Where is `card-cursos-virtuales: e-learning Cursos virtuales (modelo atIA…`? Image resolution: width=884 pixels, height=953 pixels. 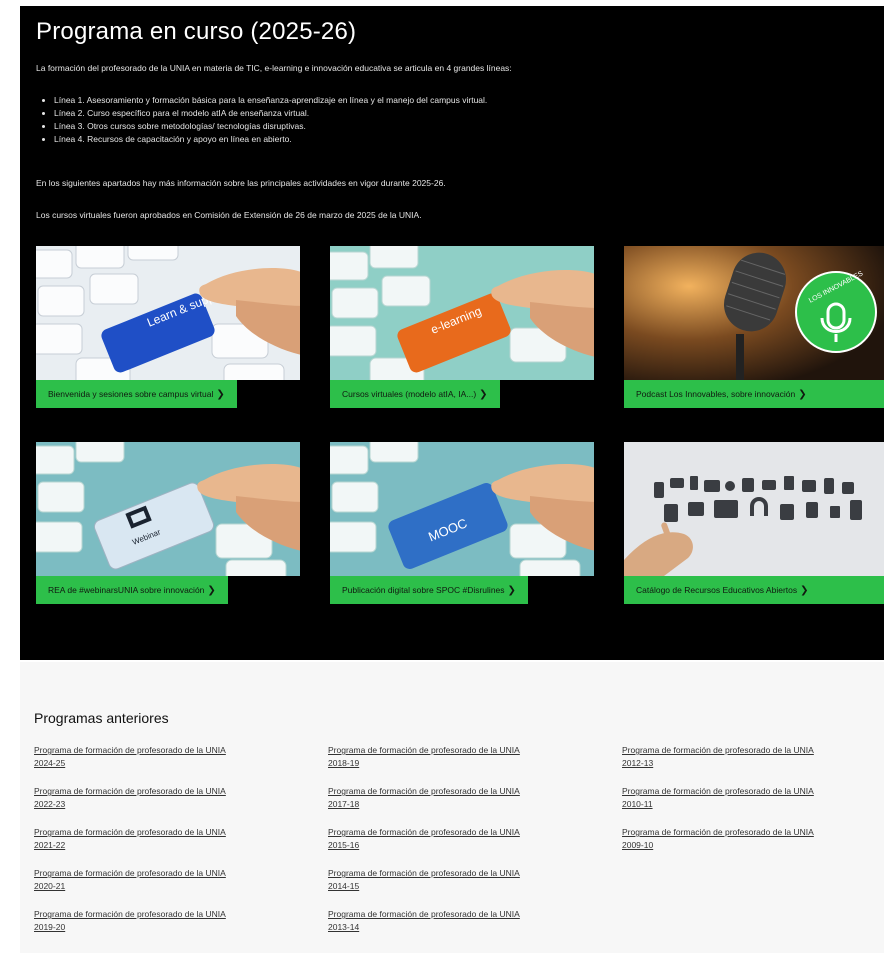 card-cursos-virtuales: e-learning Cursos virtuales (modelo atIA… is located at coordinates (462, 327).